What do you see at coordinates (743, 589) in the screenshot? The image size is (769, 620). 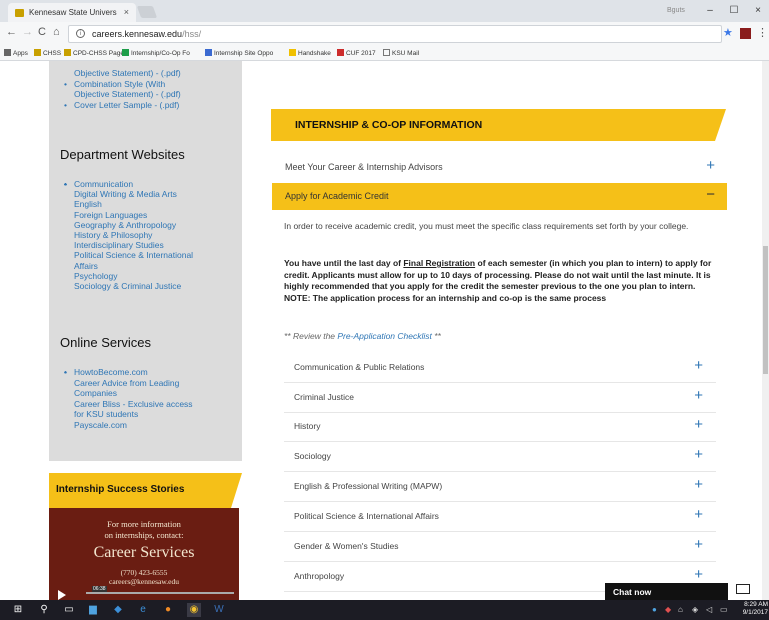 I see `chat-window-icon` at bounding box center [743, 589].